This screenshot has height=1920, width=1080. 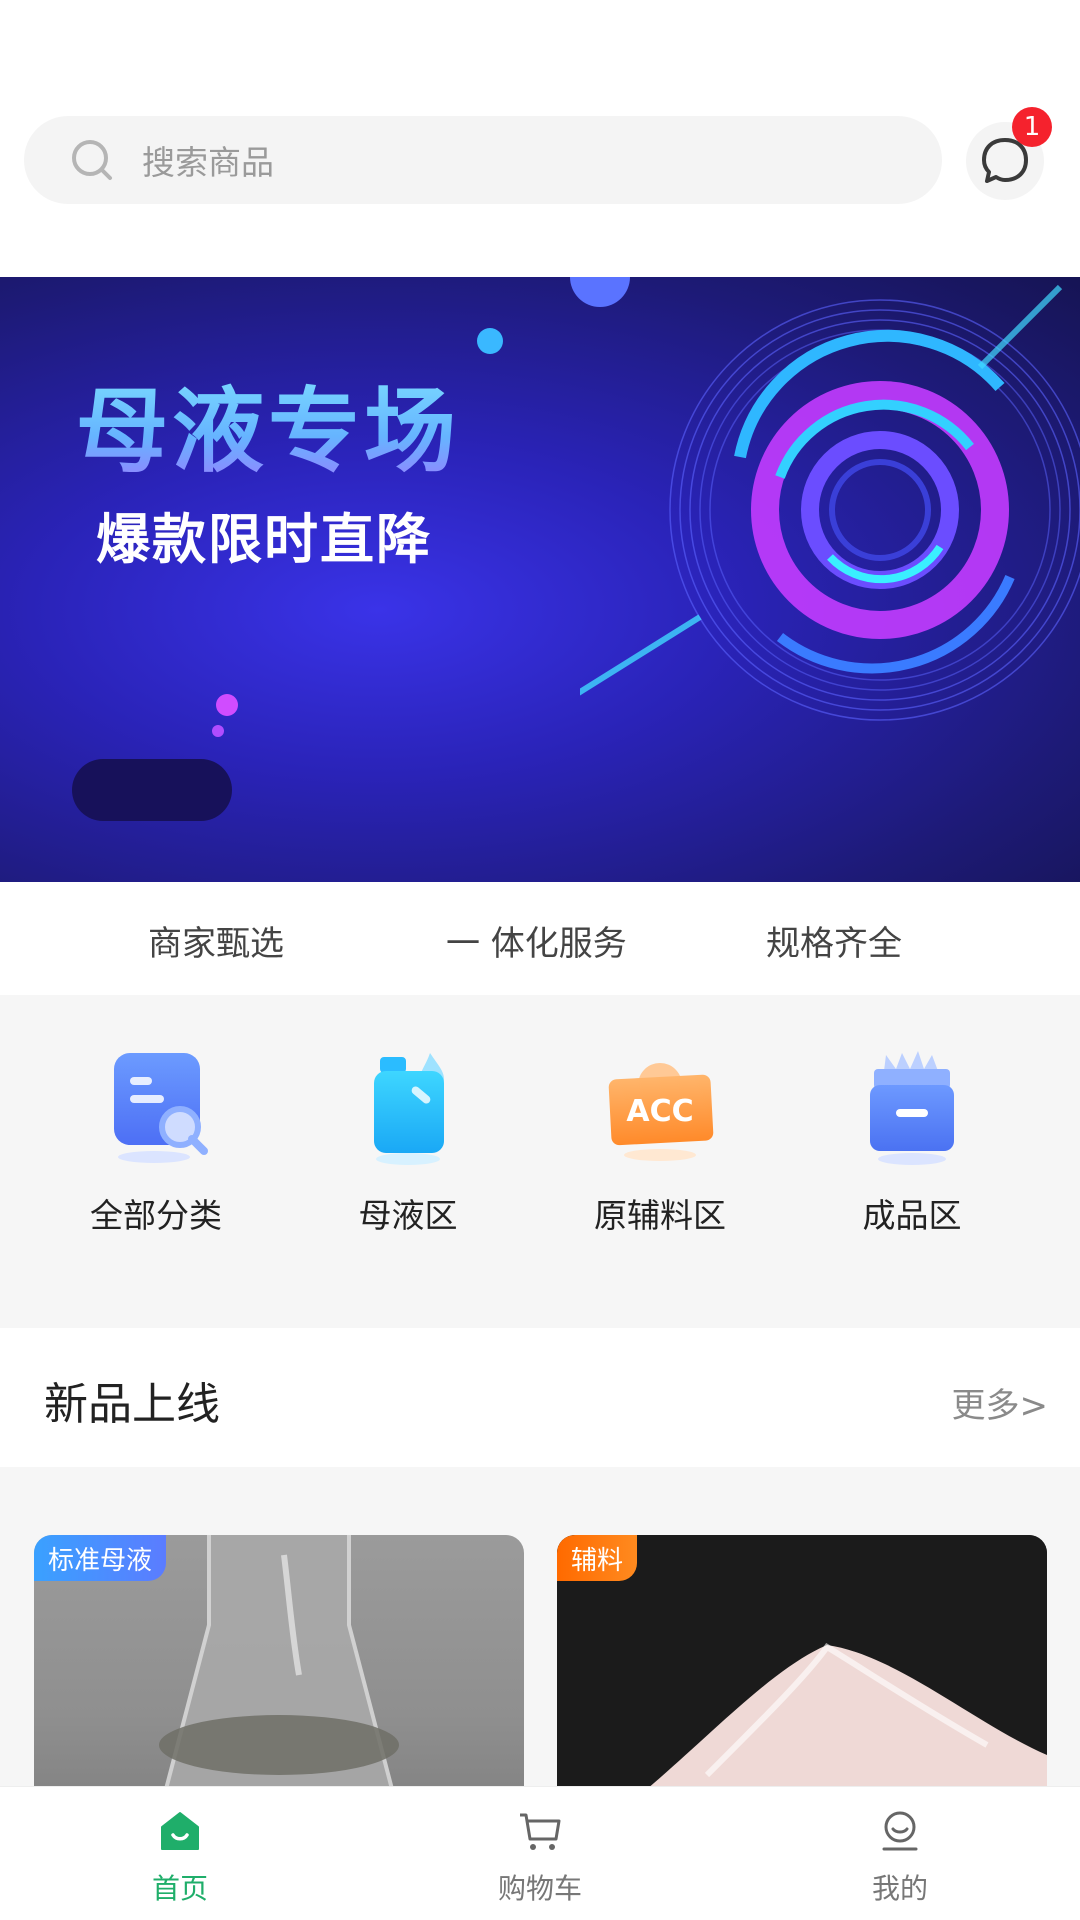 I want to click on category-all: 全部分类, so click(x=156, y=1147).